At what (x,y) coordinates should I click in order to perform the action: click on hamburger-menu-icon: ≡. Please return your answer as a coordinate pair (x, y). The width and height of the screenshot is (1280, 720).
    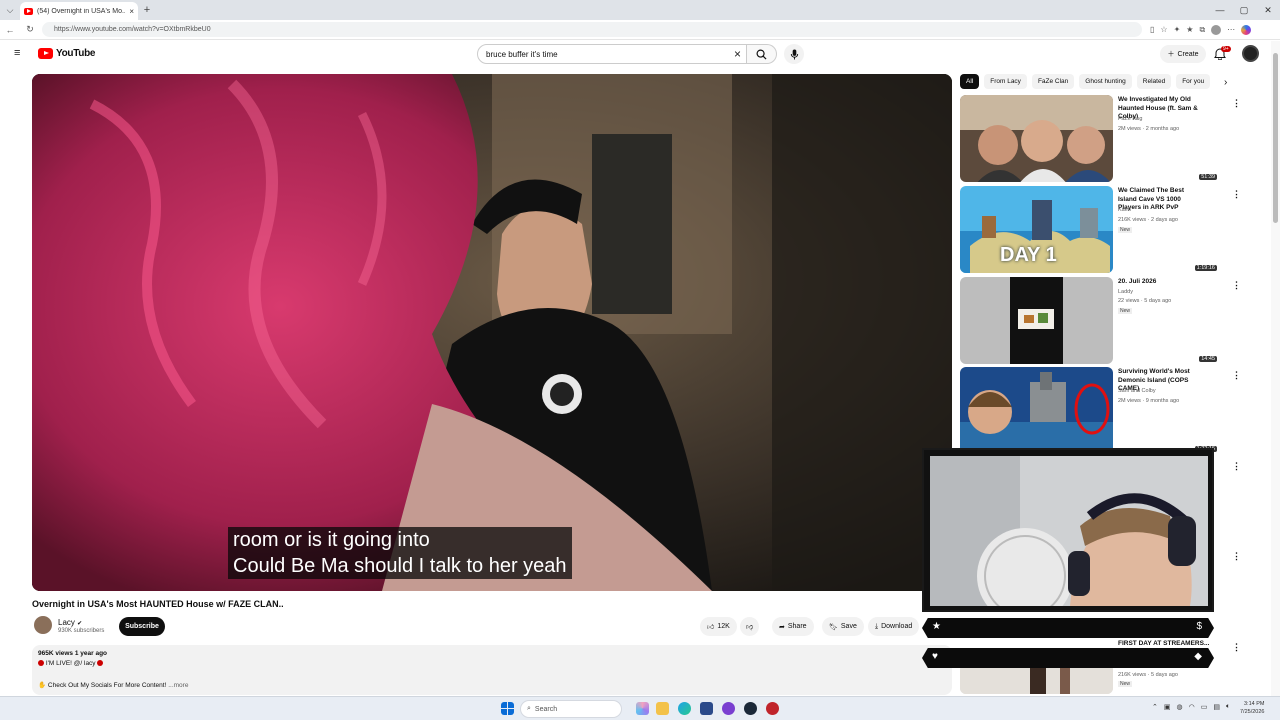
    Looking at the image, I should click on (19, 53).